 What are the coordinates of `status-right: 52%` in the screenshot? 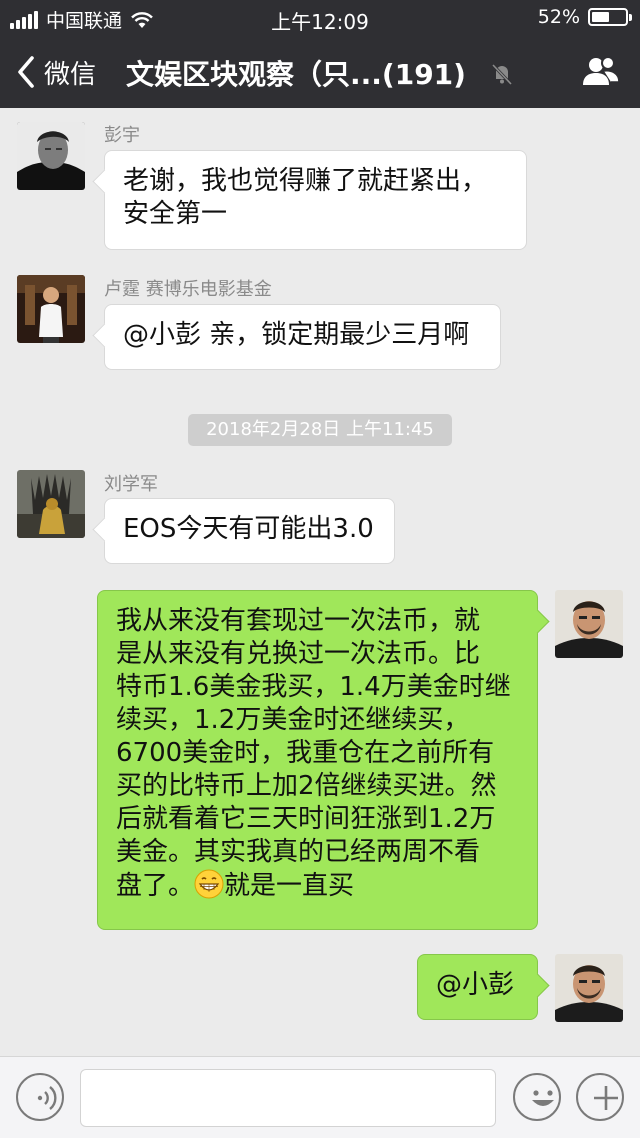 It's located at (584, 17).